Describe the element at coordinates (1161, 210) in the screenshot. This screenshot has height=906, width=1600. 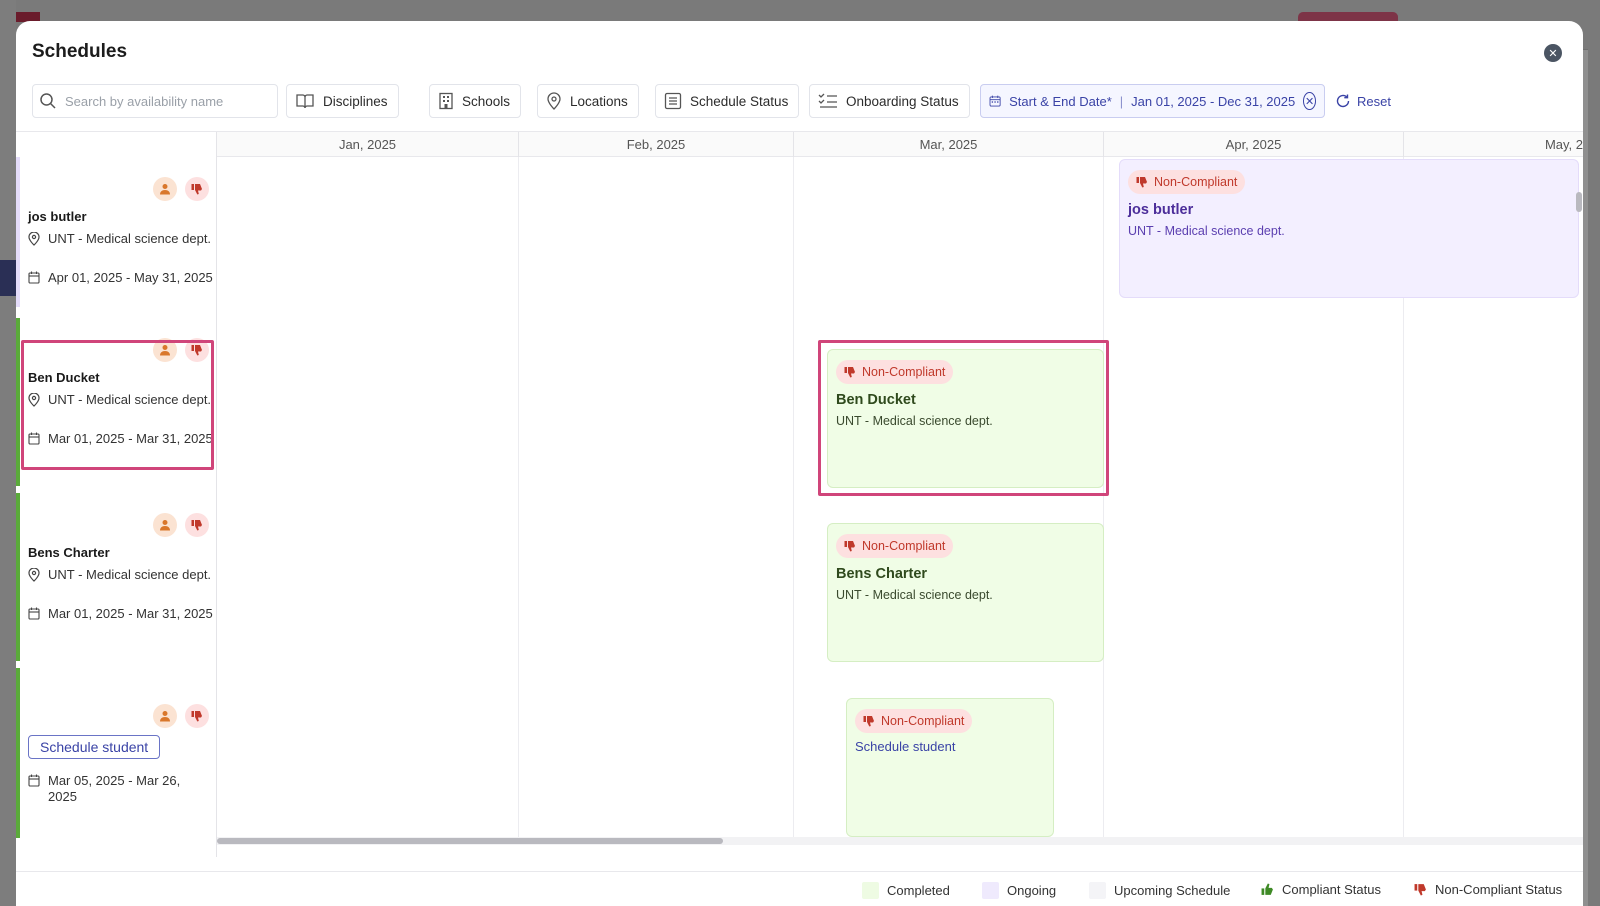
I see `event-person-name: jos butler` at that location.